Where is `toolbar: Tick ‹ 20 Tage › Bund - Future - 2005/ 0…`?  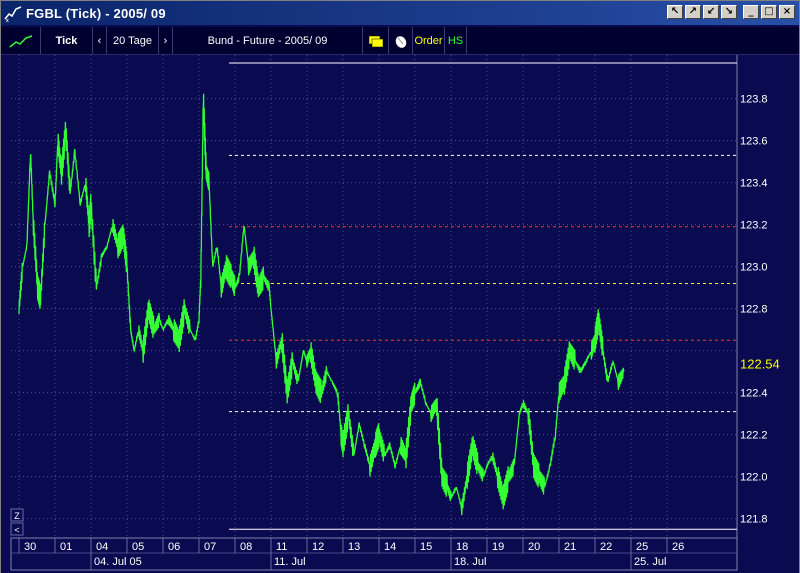 toolbar: Tick ‹ 20 Tage › Bund - Future - 2005/ 0… is located at coordinates (400, 41).